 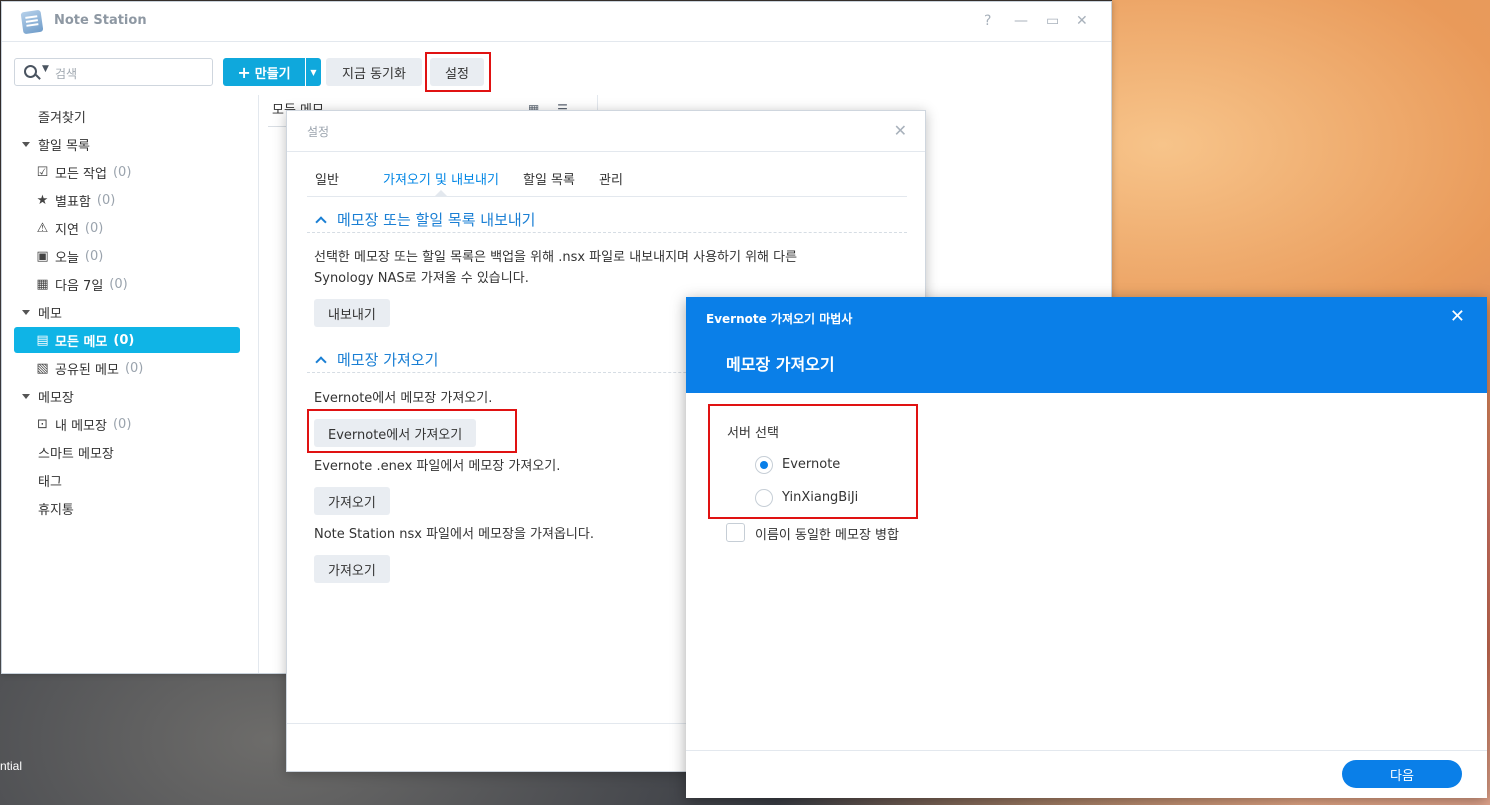 I want to click on merge-notebooks-checkbox, so click(x=735, y=532).